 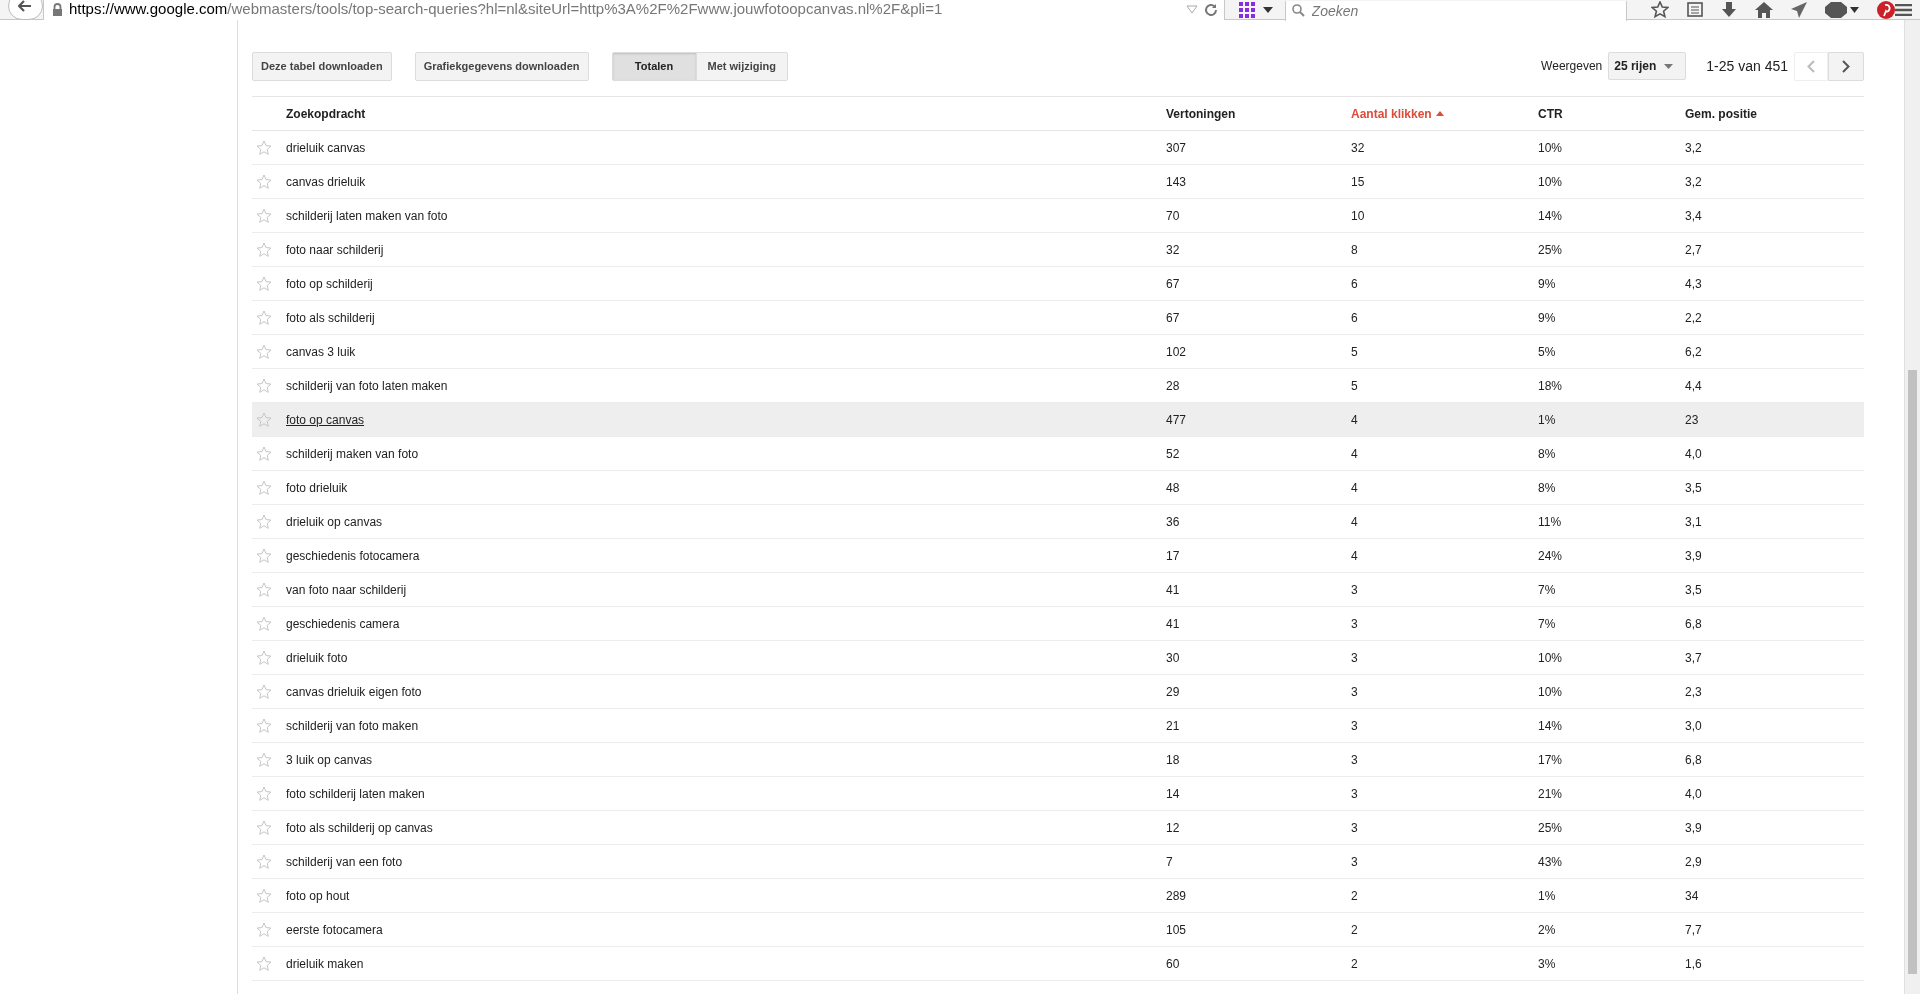 What do you see at coordinates (741, 66) in the screenshot?
I see `view-toggle-button: Met wijziging` at bounding box center [741, 66].